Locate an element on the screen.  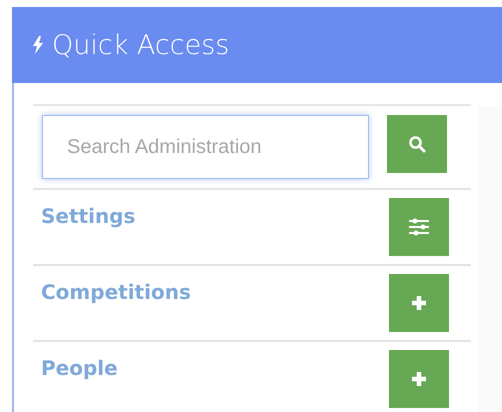
search-button is located at coordinates (417, 144).